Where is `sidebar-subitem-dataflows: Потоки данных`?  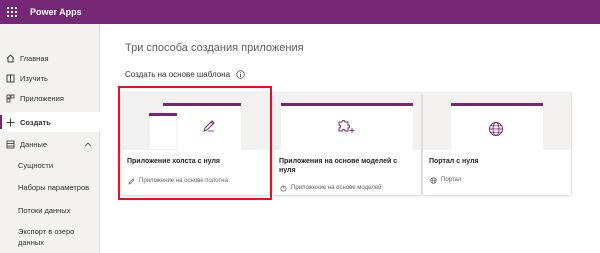
sidebar-subitem-dataflows: Потоки данных is located at coordinates (58, 210).